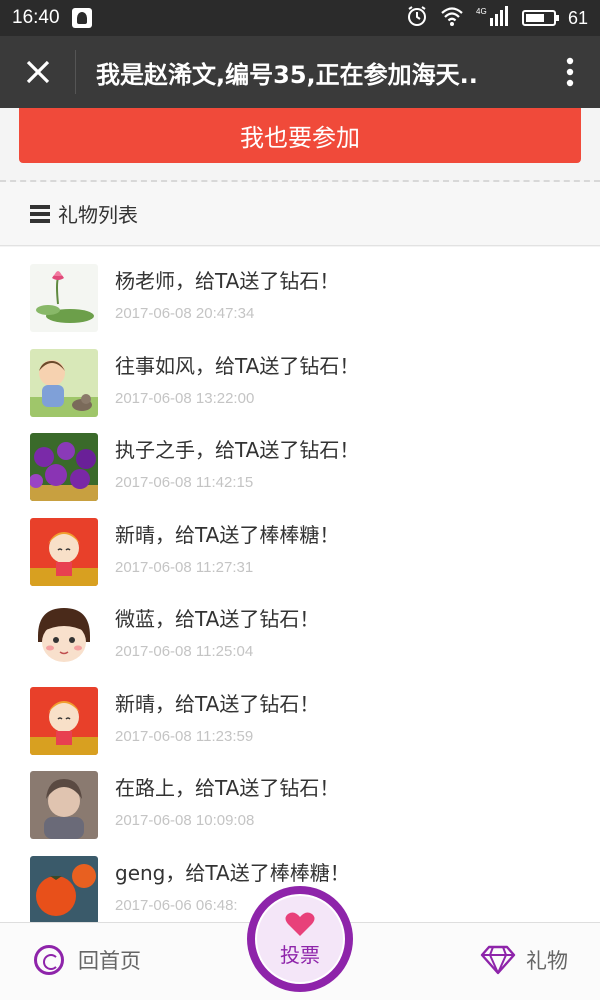 This screenshot has width=600, height=1000. I want to click on list-item: 在路上，给TA送了钻石！ 2017-06-08 10:09:08, so click(300, 796).